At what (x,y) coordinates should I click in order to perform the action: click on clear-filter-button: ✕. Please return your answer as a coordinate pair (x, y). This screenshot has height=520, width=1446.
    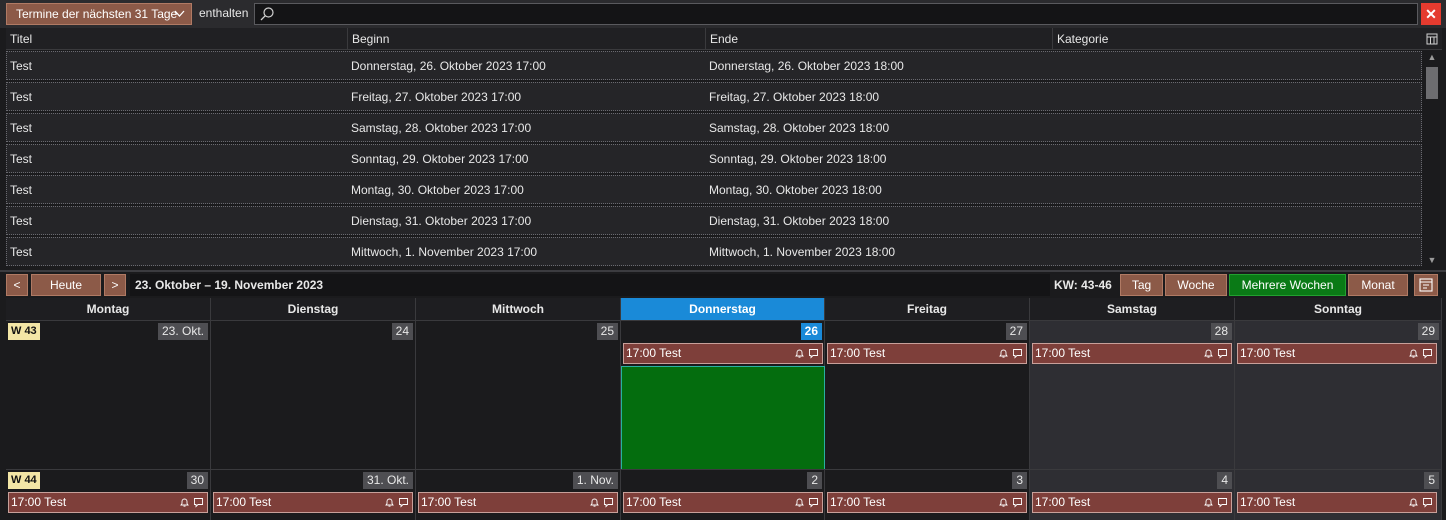
    Looking at the image, I should click on (1431, 14).